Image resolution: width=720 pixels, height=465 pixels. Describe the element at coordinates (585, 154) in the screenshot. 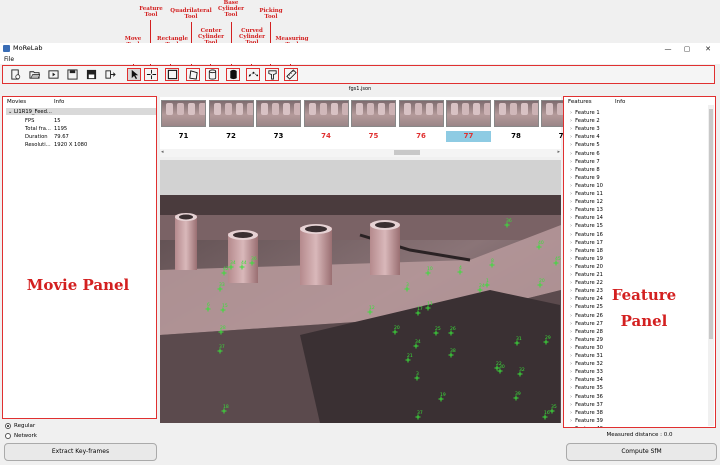

I see `feature-list-item: › Feature 6` at that location.